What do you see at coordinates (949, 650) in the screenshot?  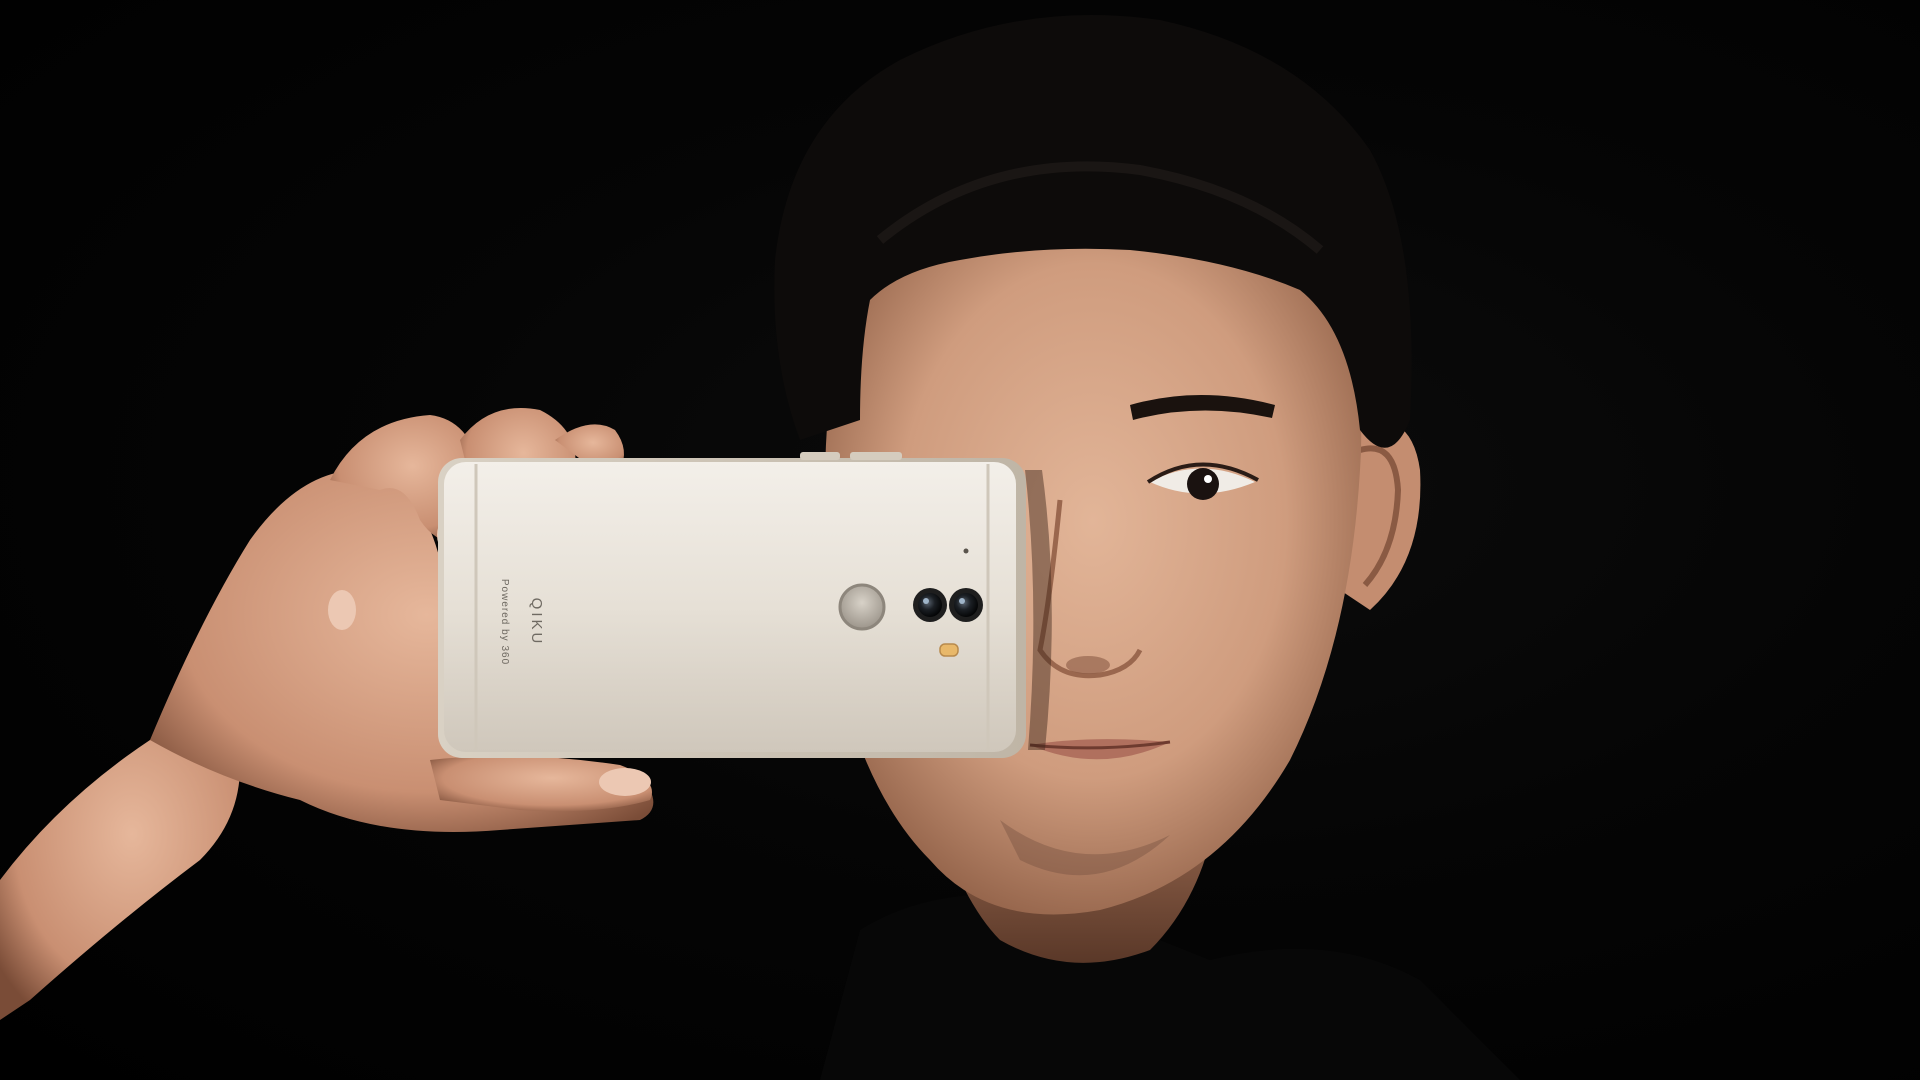 I see `flash` at bounding box center [949, 650].